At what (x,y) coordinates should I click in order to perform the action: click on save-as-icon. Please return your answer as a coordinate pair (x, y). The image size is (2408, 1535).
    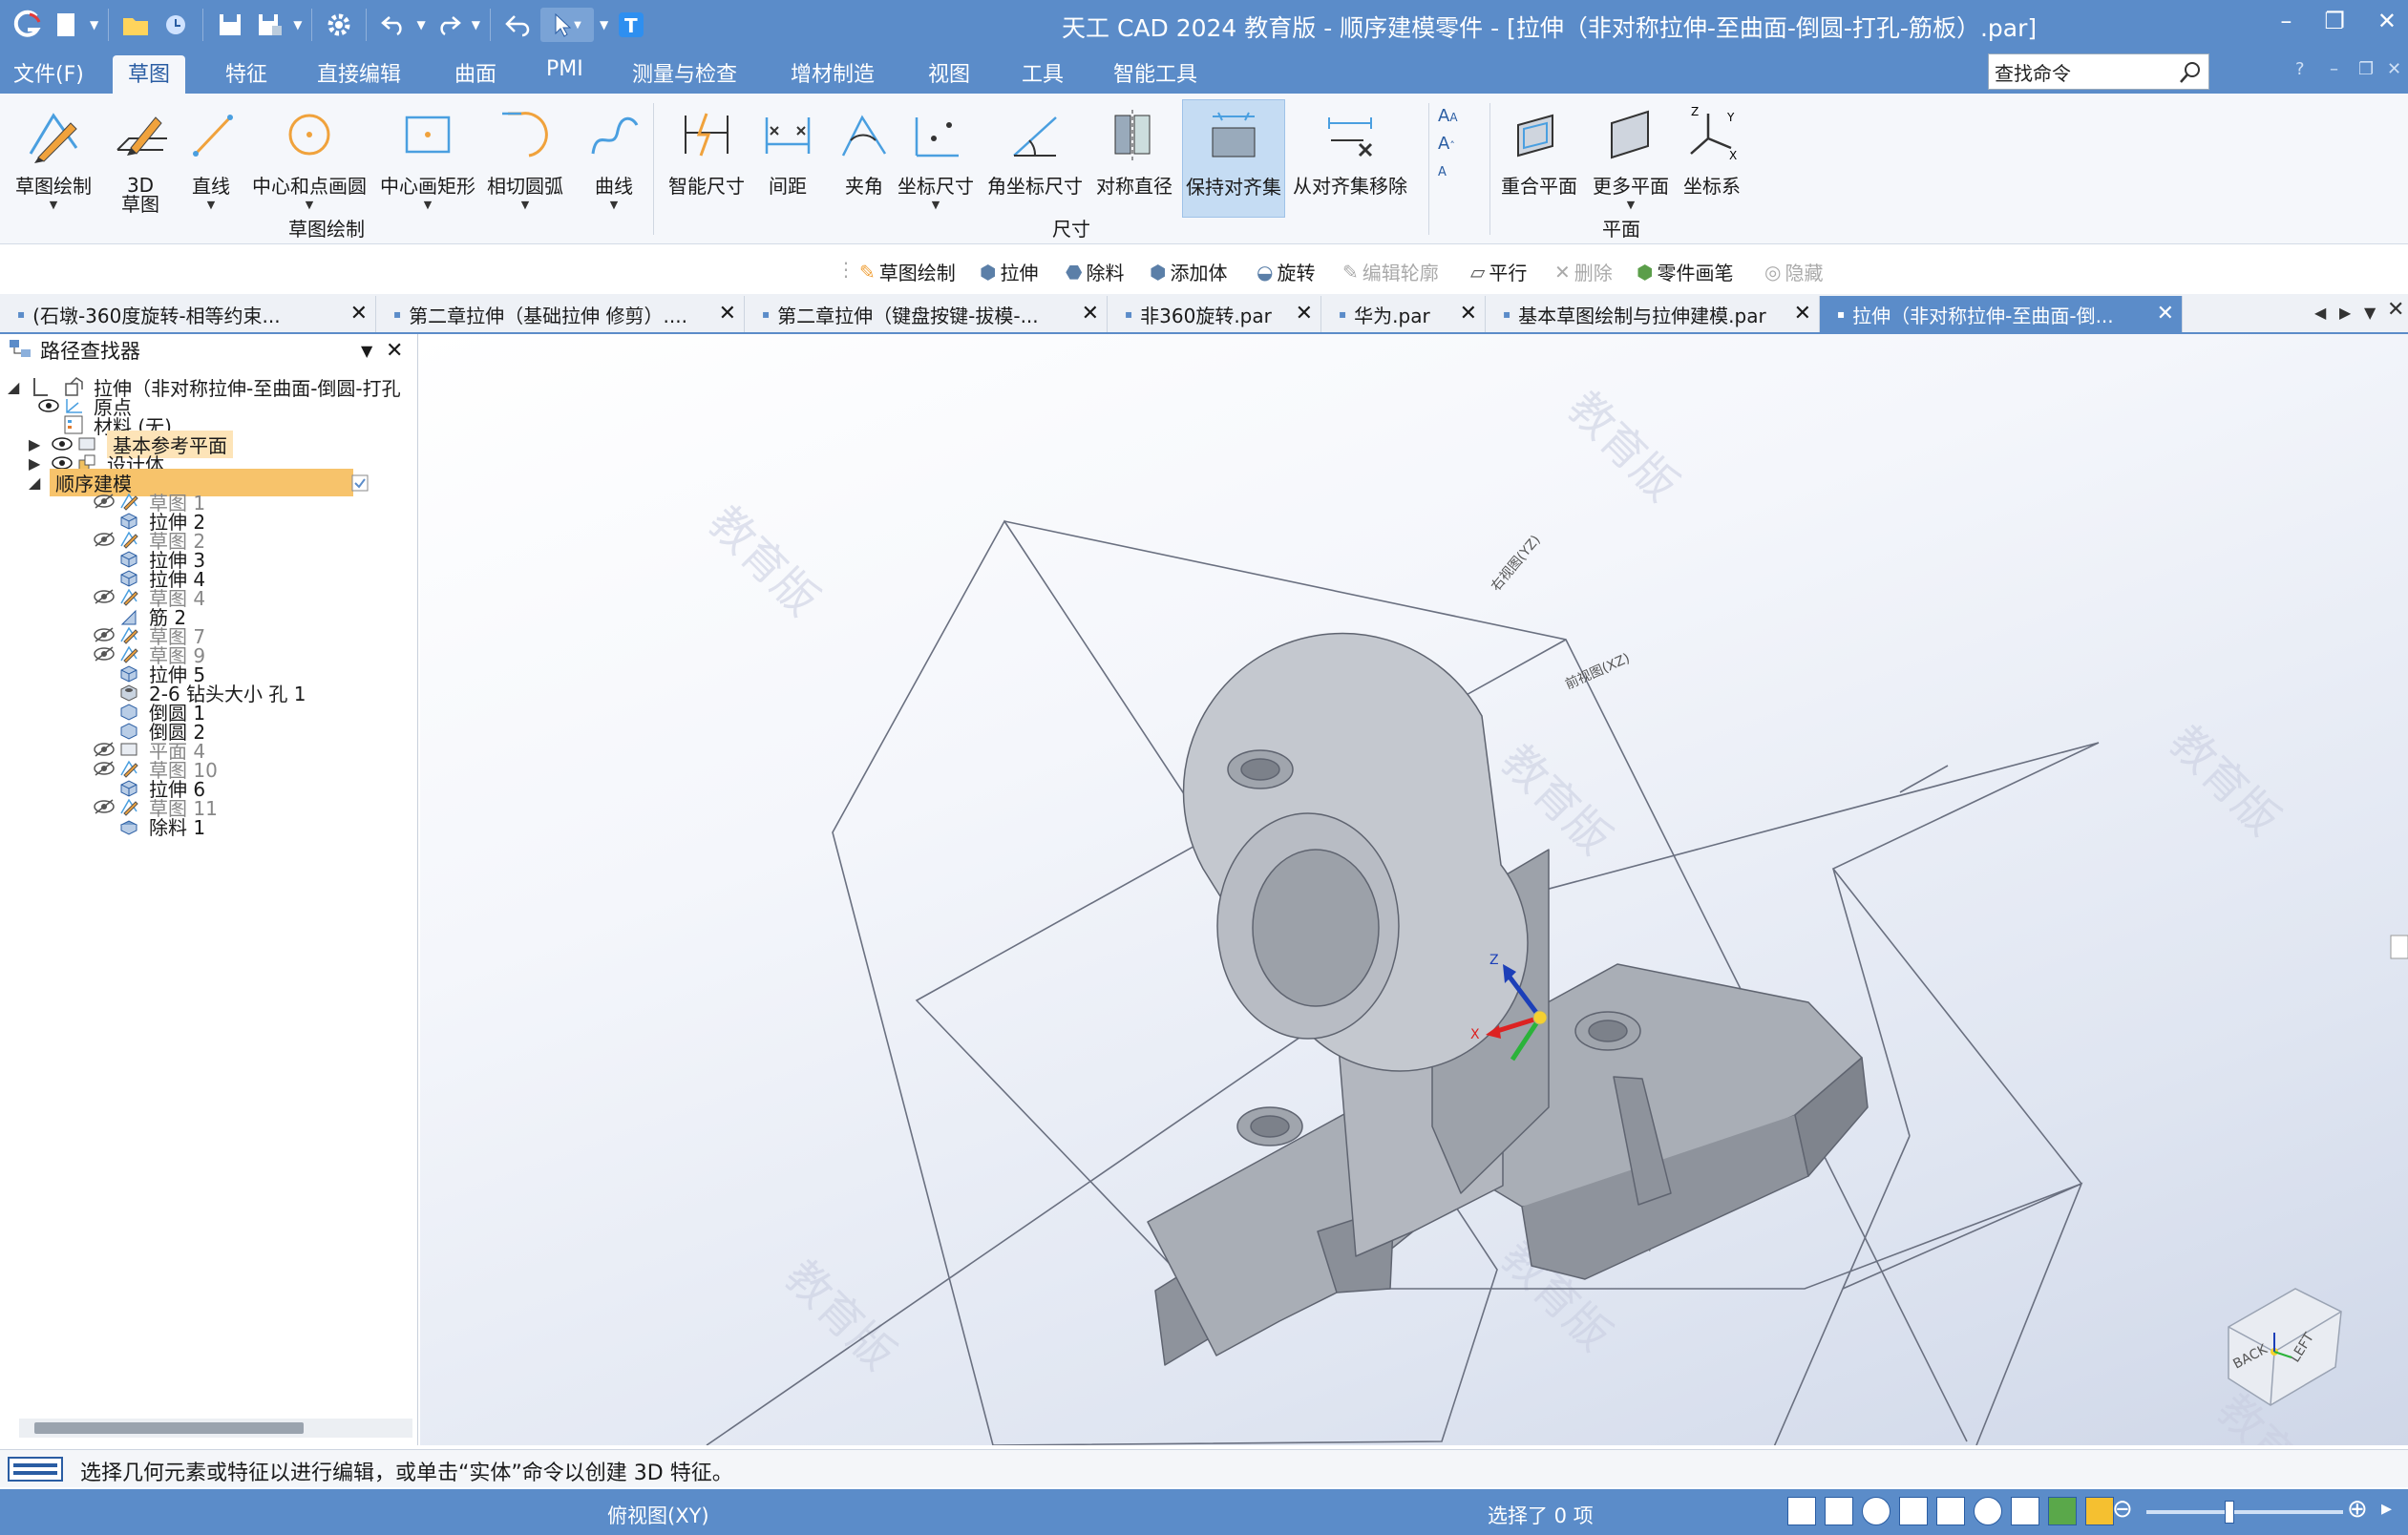
    Looking at the image, I should click on (270, 25).